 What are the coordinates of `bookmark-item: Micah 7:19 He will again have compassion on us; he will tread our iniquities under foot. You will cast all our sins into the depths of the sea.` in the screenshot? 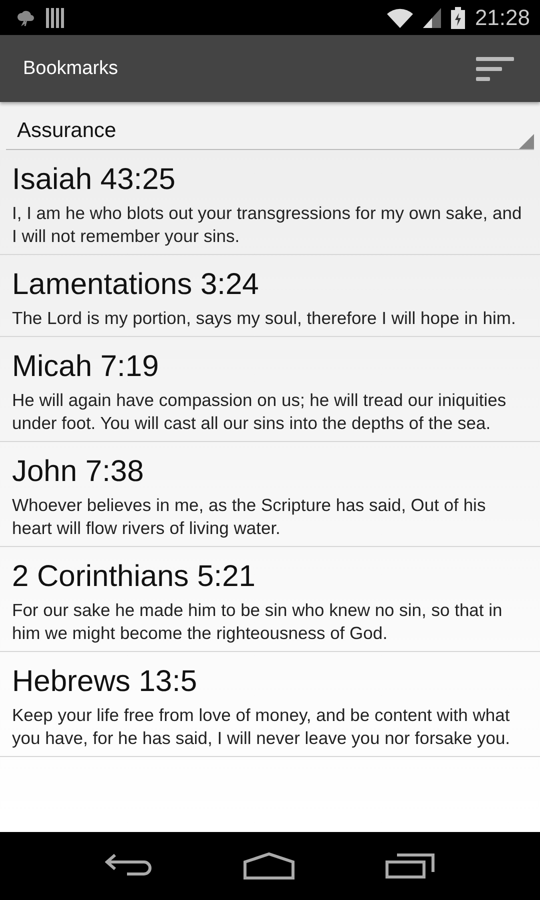 It's located at (270, 389).